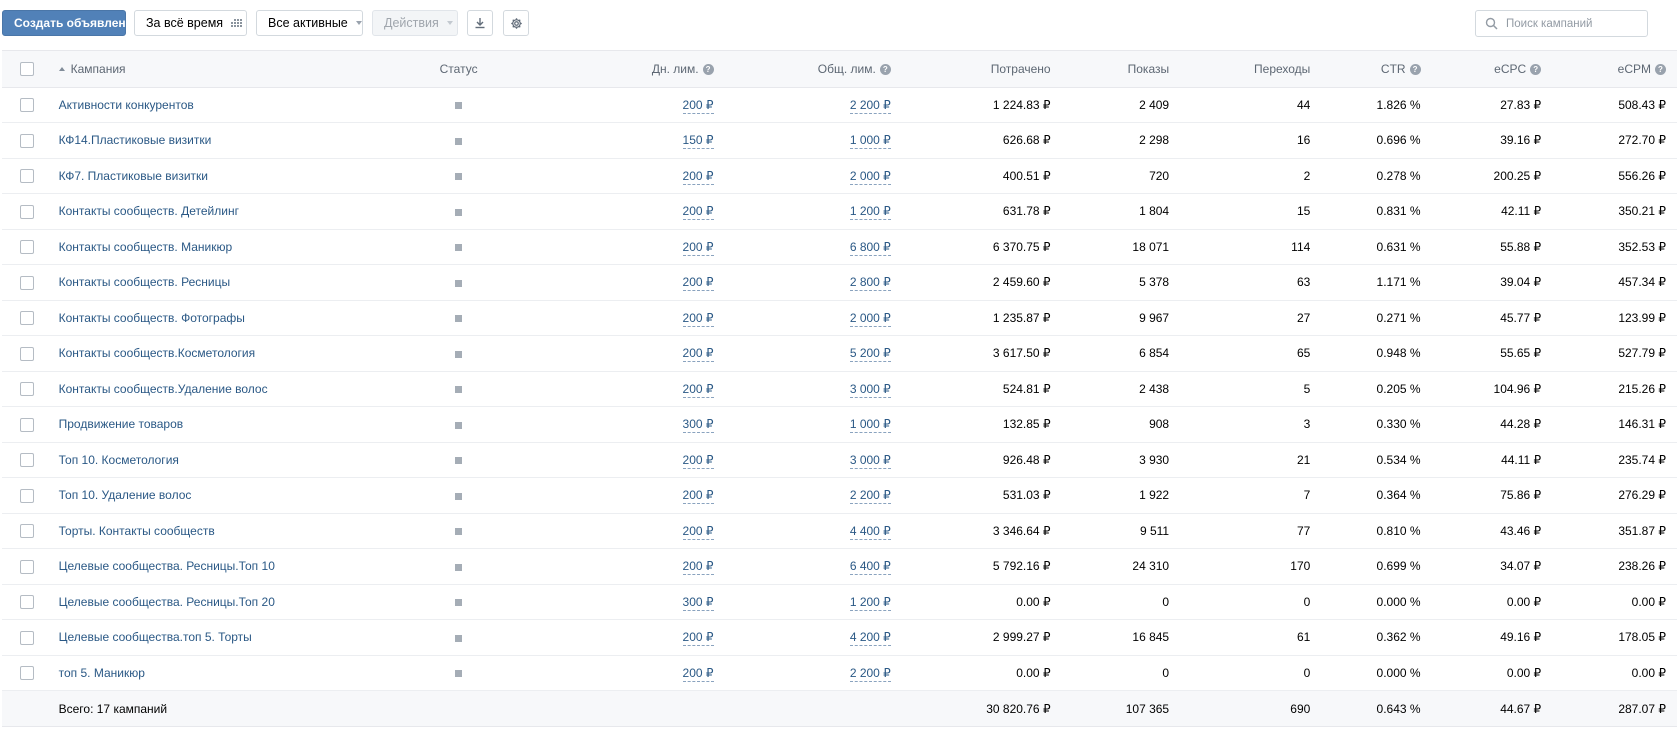 Image resolution: width=1680 pixels, height=734 pixels. I want to click on header-campaign: Кампания, so click(226, 69).